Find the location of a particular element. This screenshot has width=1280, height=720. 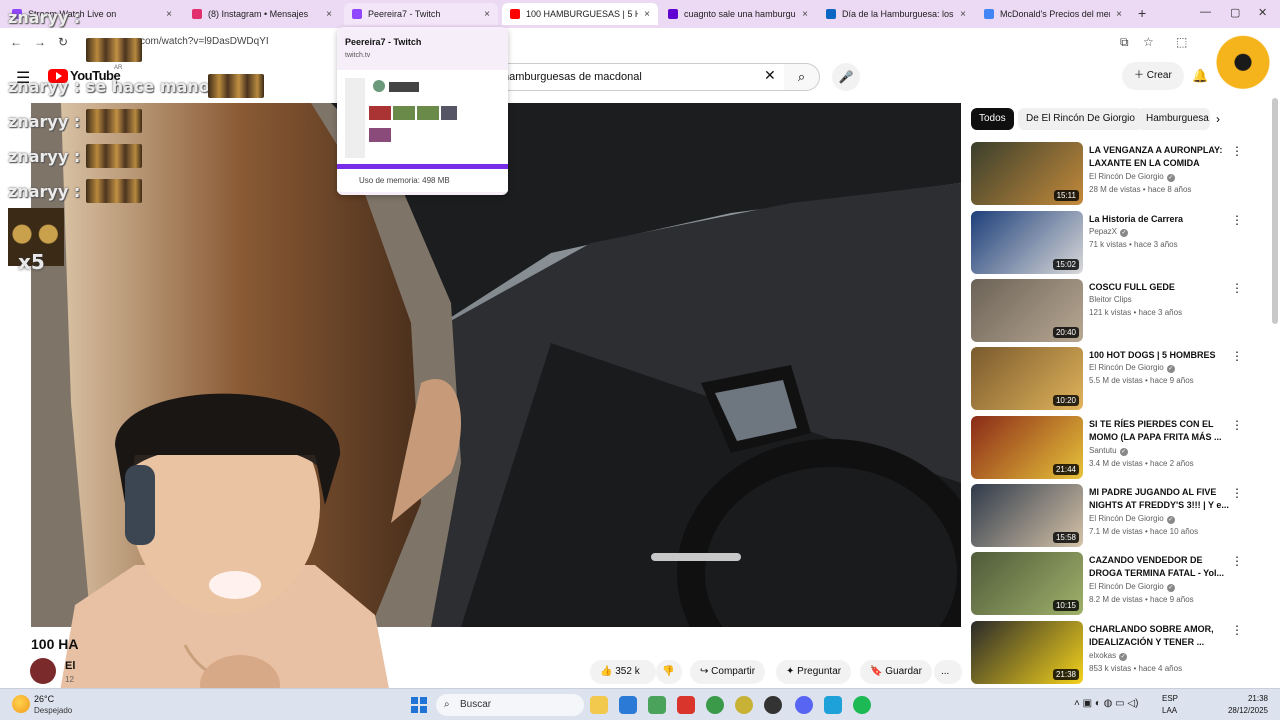

store-icon is located at coordinates (628, 705).